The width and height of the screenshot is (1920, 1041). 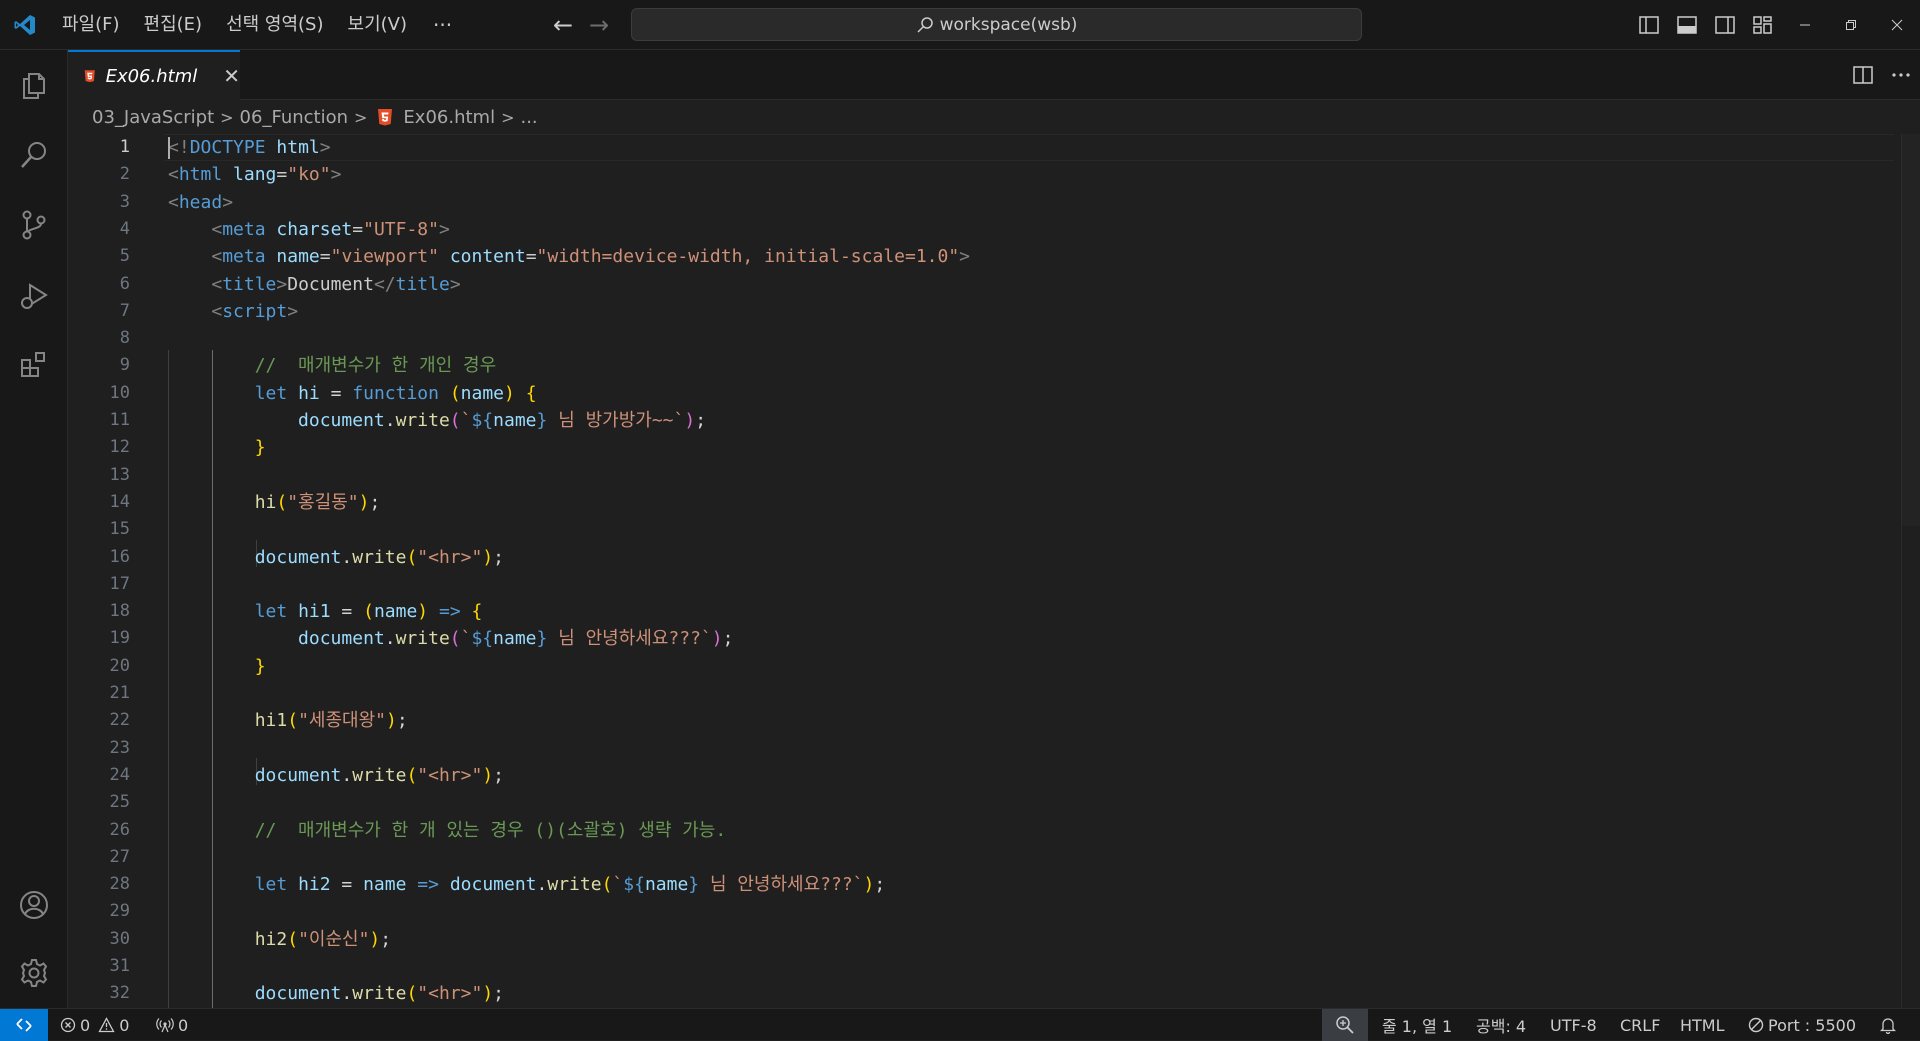 I want to click on tab-ex06-html: Ex06.html ✕, so click(x=154, y=75).